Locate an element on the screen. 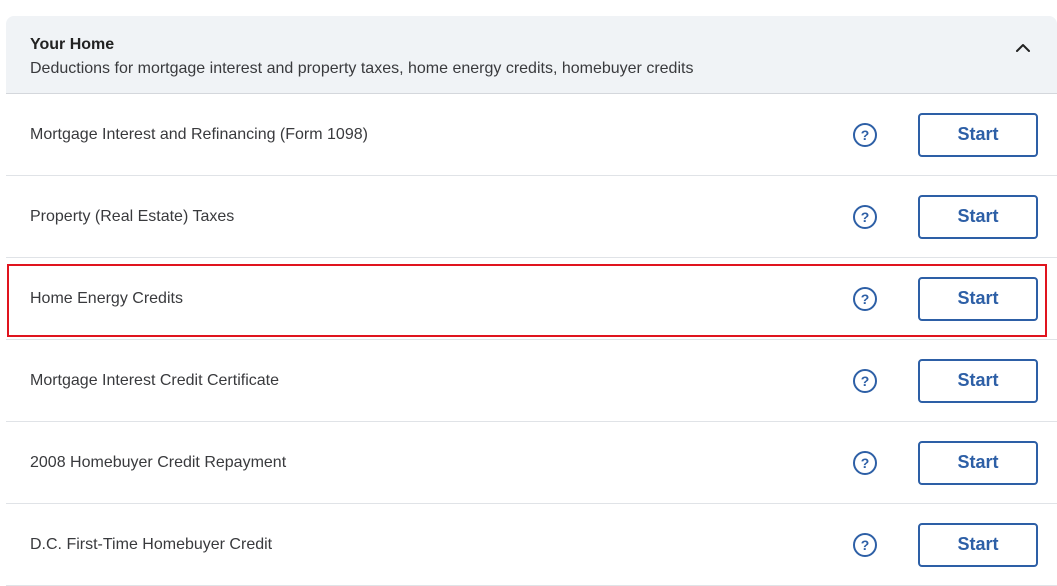 Image resolution: width=1057 pixels, height=586 pixels. row-label: Home Energy Credits is located at coordinates (106, 298).